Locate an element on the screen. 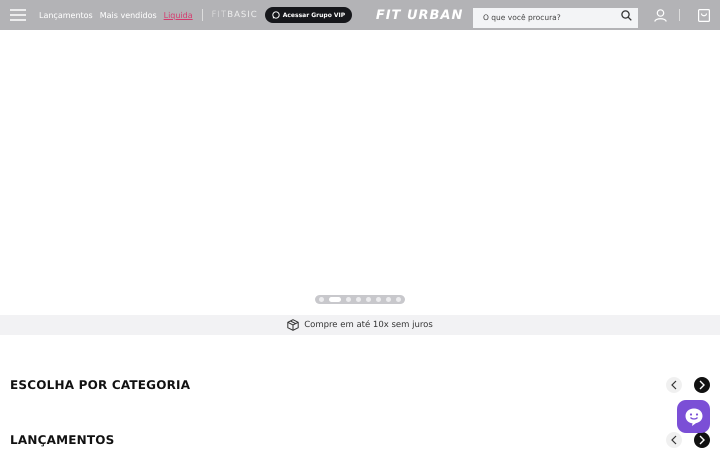 The height and width of the screenshot is (450, 720). nav-link: Liquida is located at coordinates (178, 15).